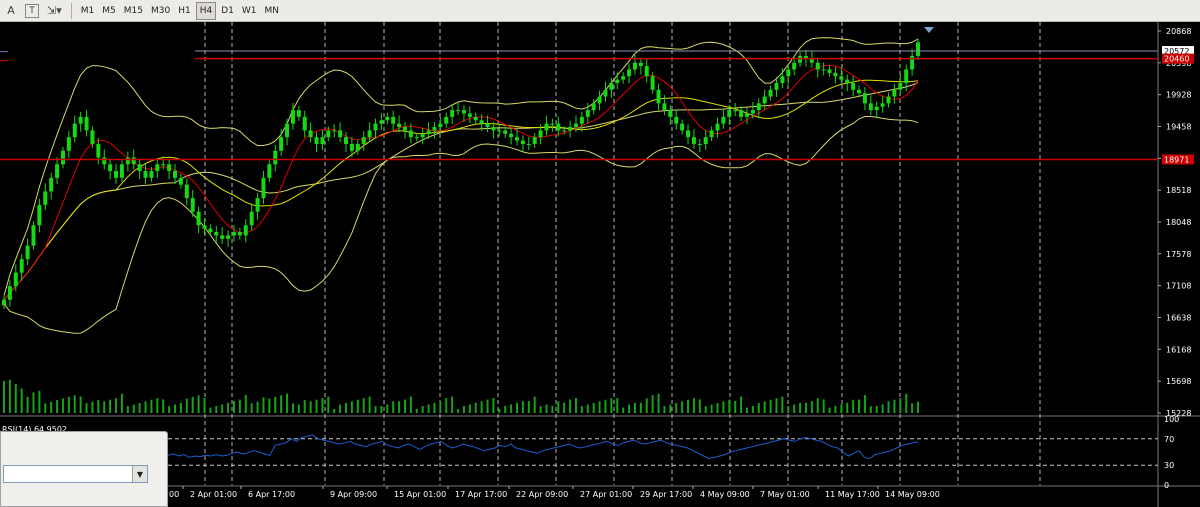  I want to click on time-label: 6 Apr 17:00, so click(271, 494).